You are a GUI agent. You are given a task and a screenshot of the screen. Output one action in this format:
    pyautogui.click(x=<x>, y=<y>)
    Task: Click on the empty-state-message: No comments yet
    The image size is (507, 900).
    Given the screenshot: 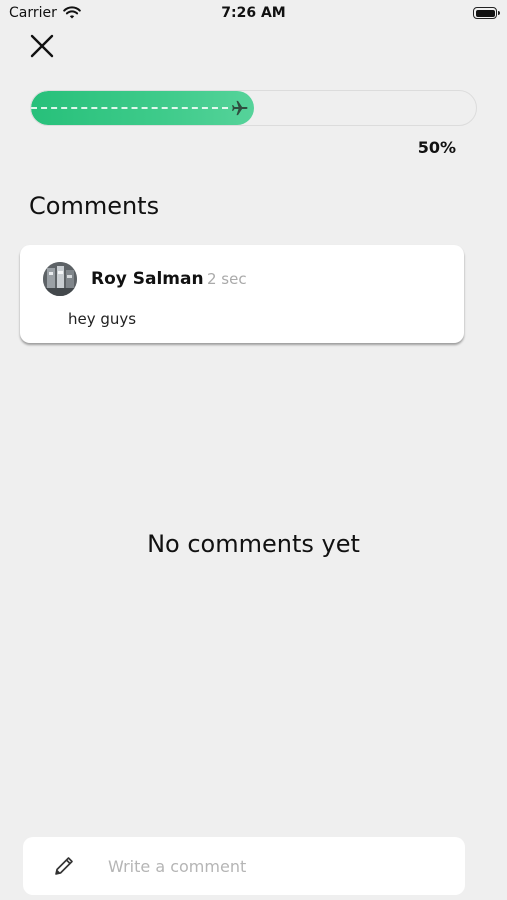 What is the action you would take?
    pyautogui.click(x=253, y=544)
    